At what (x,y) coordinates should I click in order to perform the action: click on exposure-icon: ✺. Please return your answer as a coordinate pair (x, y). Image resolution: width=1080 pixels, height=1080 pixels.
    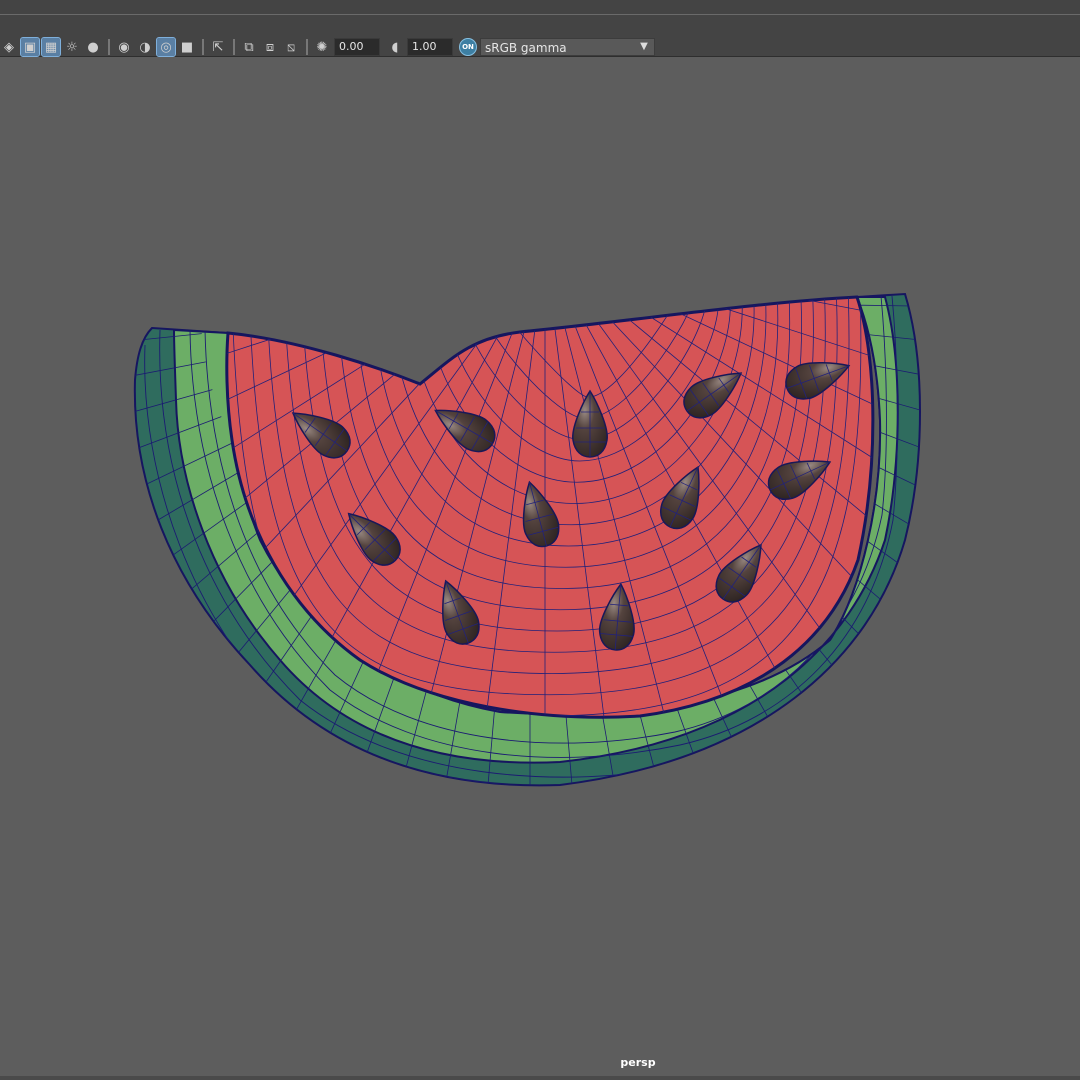
    Looking at the image, I should click on (322, 47).